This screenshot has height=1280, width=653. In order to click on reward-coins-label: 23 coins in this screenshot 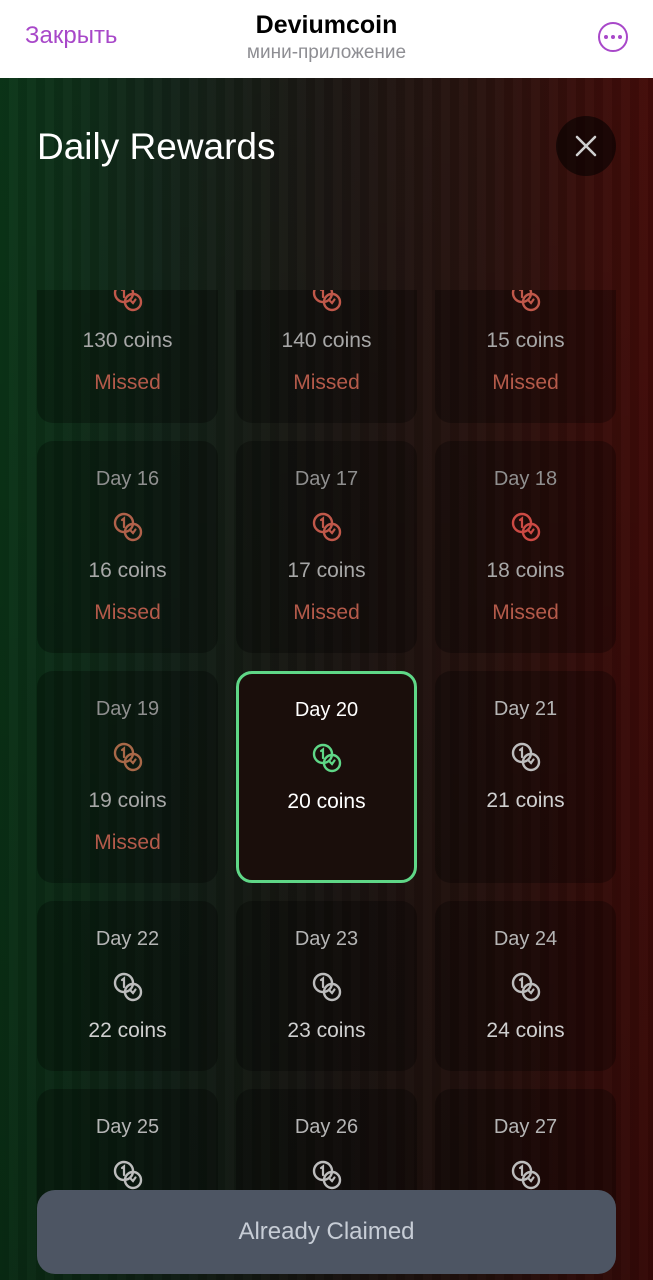, I will do `click(326, 1030)`.